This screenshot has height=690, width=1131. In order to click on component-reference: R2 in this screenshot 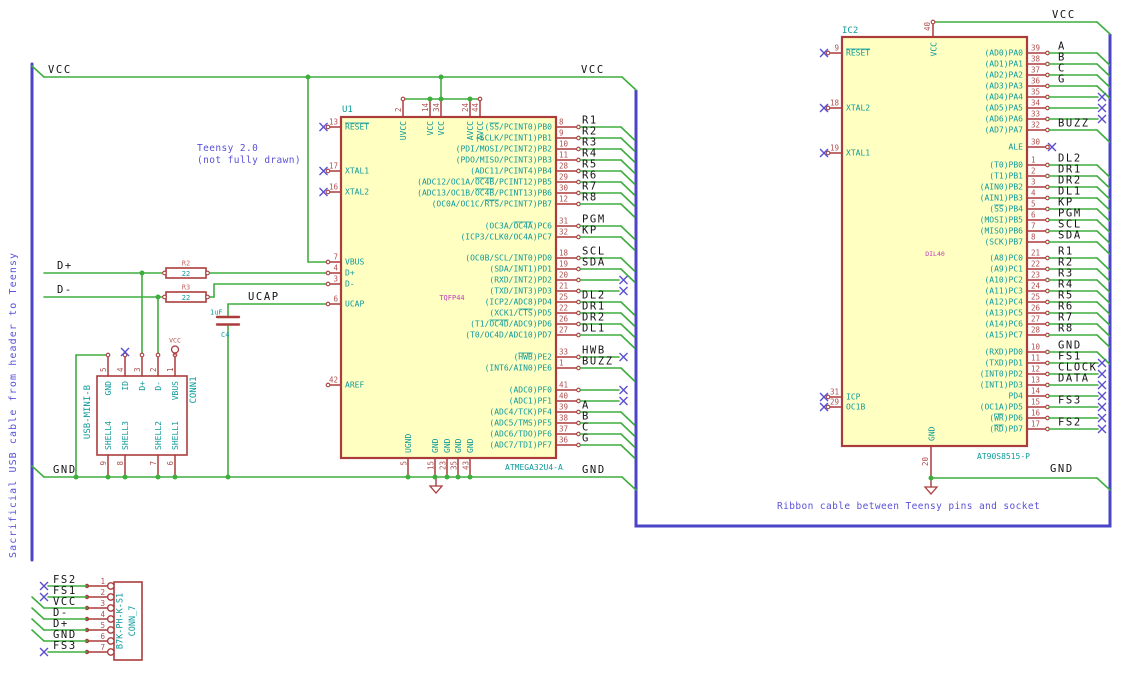, I will do `click(186, 264)`.